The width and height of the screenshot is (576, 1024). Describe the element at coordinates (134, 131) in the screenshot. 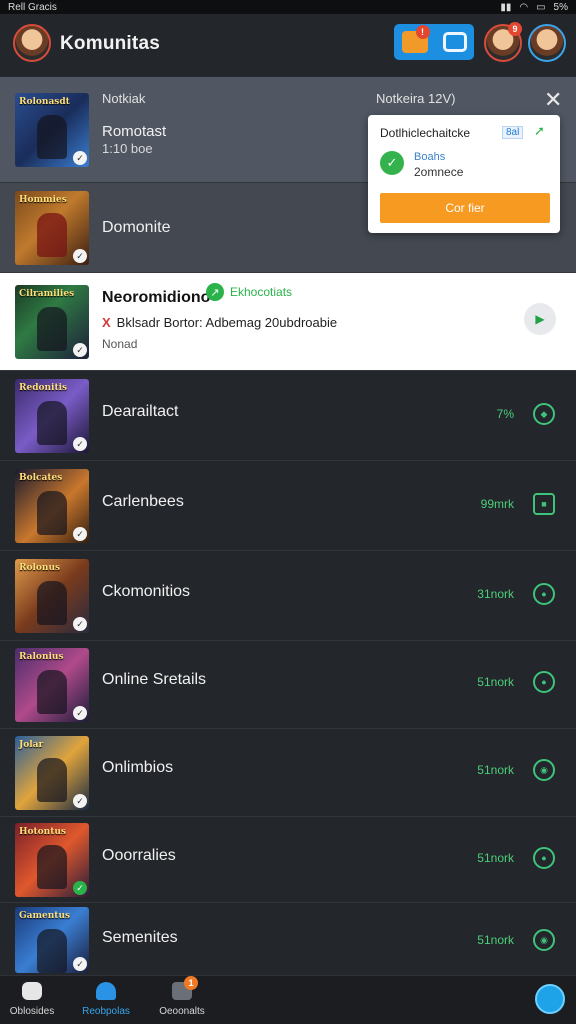

I see `item-title: Romotast` at that location.